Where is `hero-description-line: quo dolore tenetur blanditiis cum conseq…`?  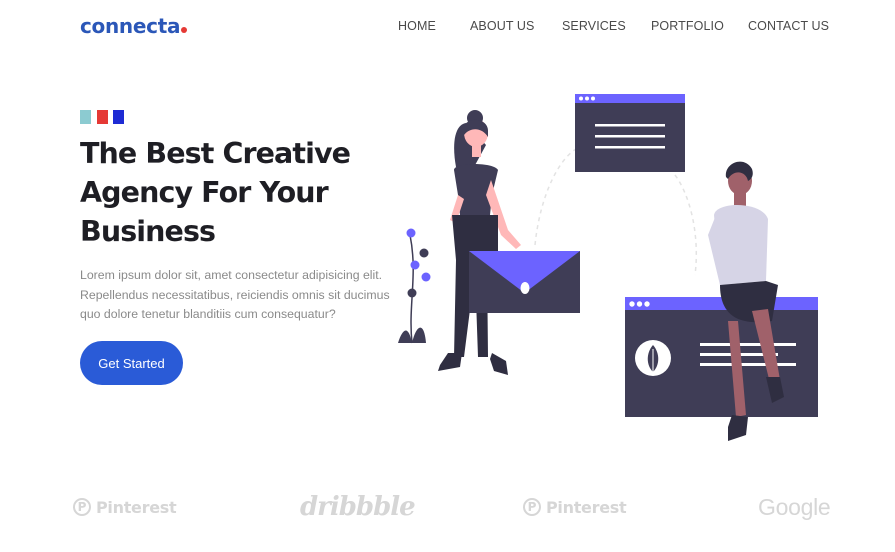 hero-description-line: quo dolore tenetur blanditiis cum conseq… is located at coordinates (208, 314).